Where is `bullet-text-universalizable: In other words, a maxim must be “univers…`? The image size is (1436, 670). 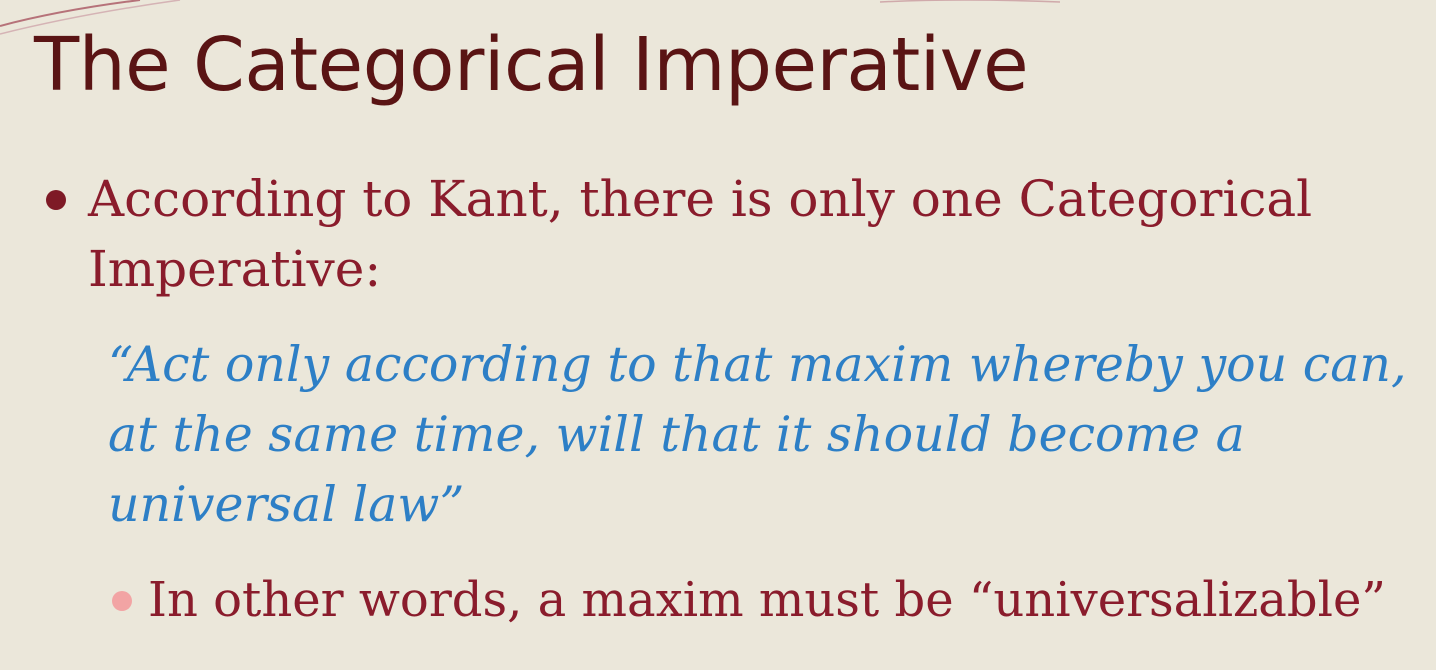
bullet-text-universalizable: In other words, a maxim must be “univers… is located at coordinates (767, 600).